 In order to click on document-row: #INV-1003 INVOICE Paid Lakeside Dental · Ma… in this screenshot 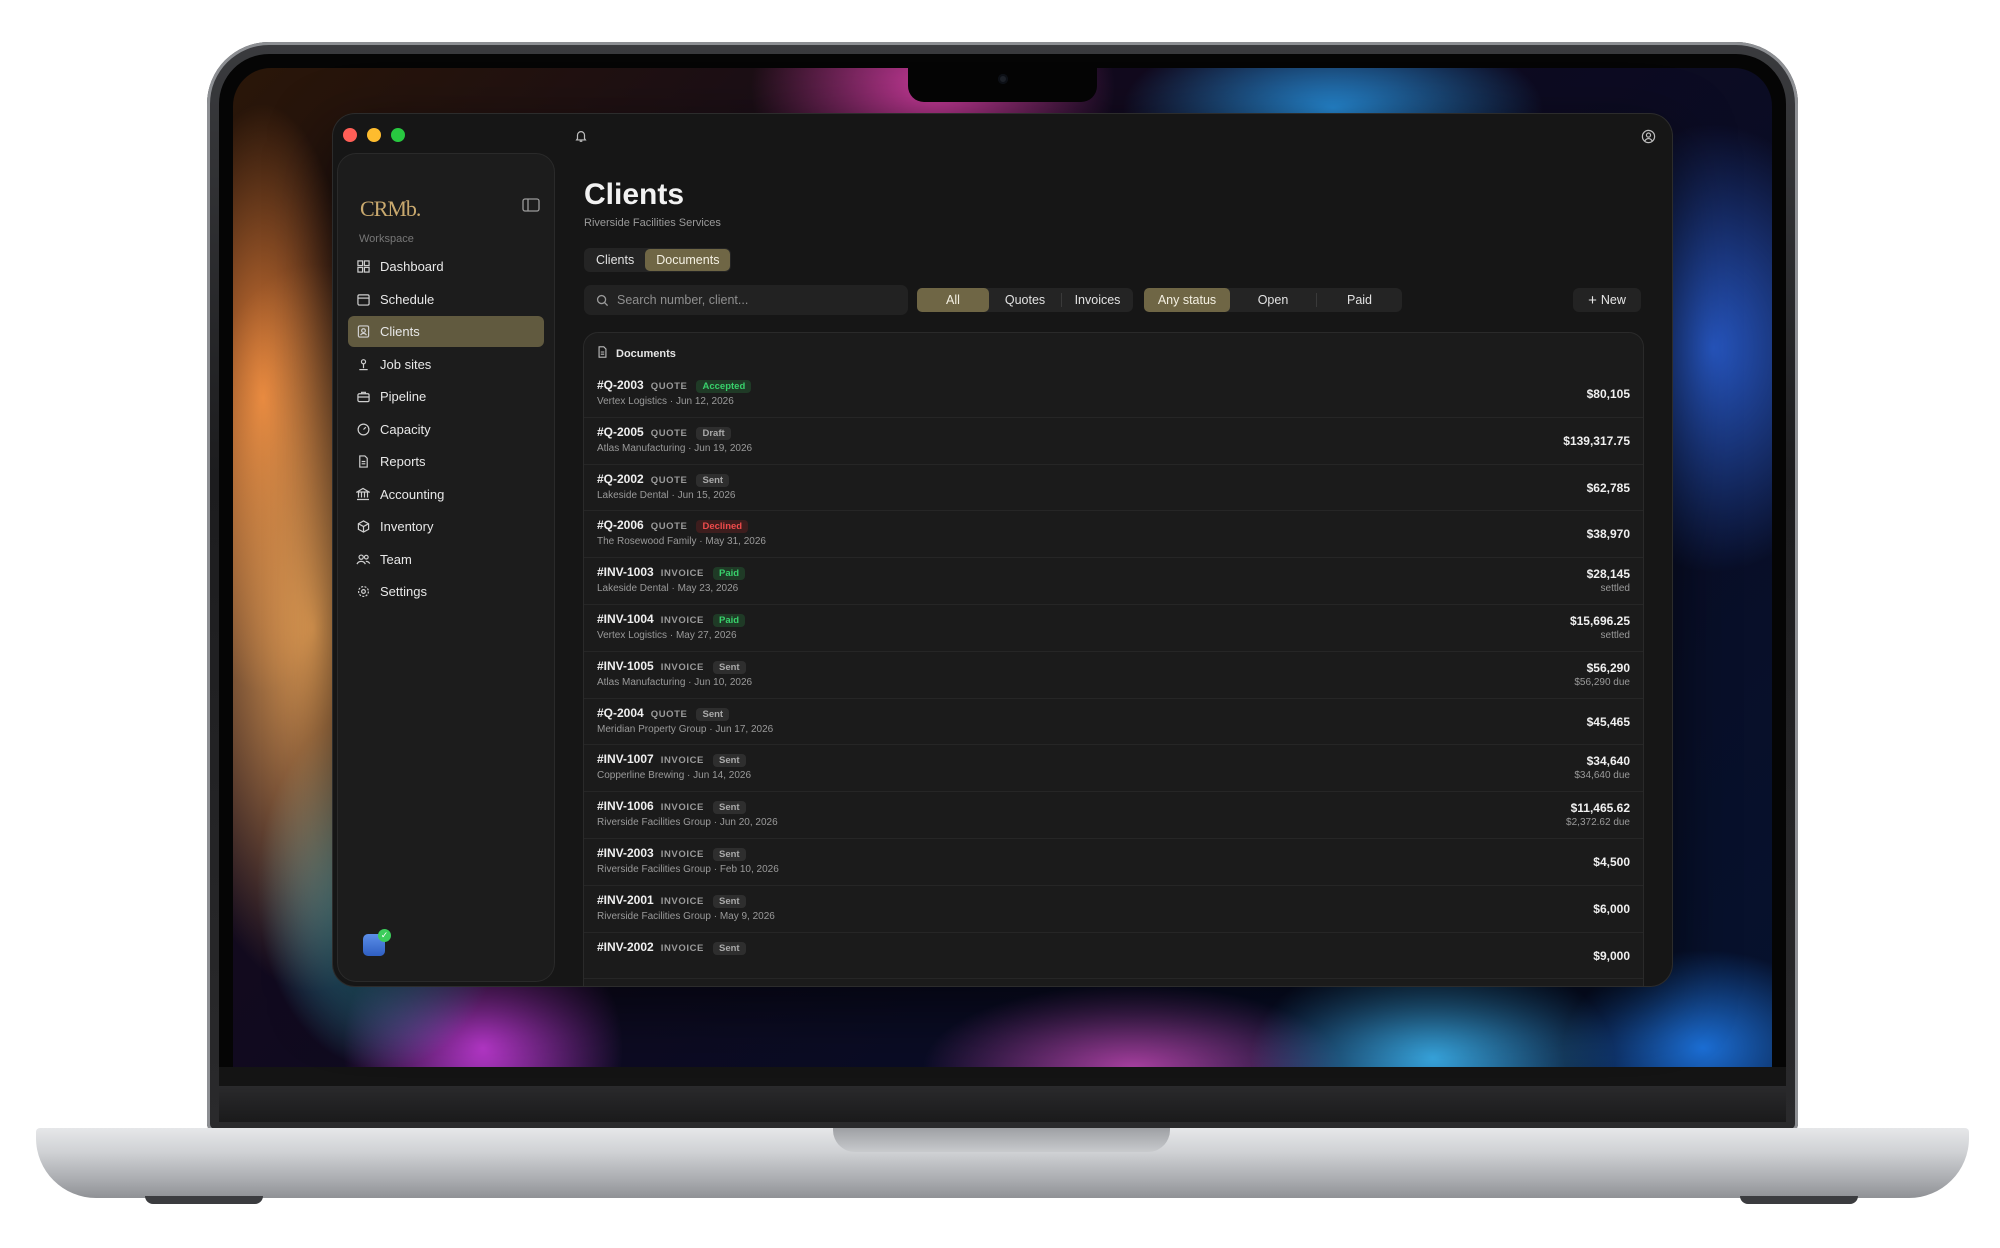, I will do `click(1113, 581)`.